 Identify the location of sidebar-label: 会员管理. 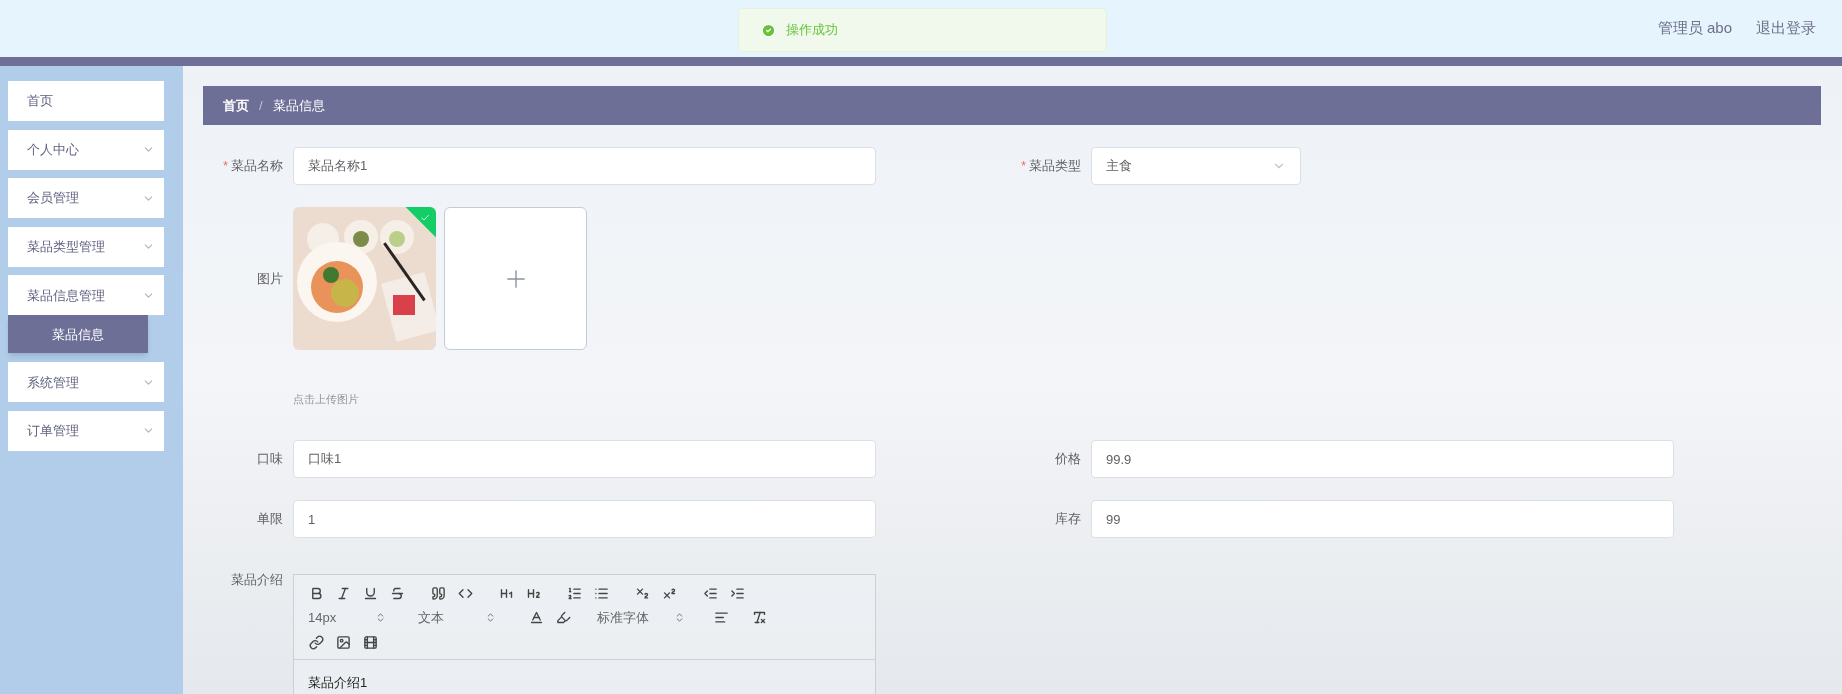
(53, 198).